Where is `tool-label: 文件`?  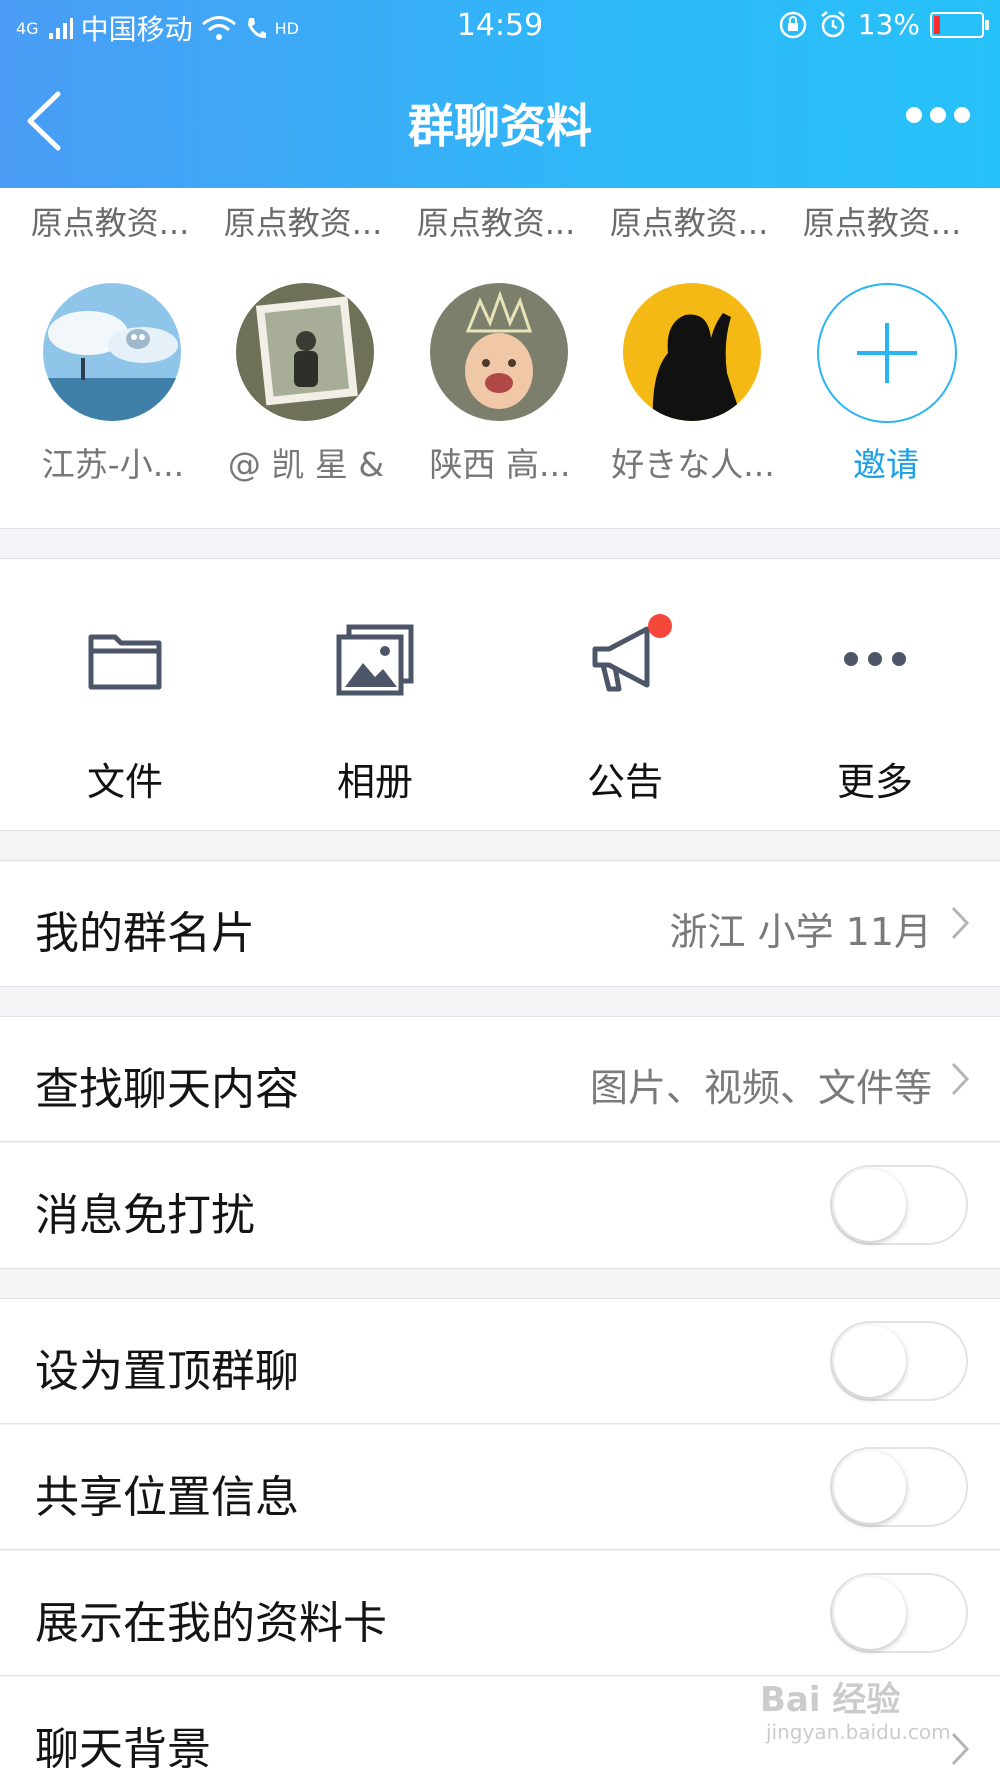 tool-label: 文件 is located at coordinates (124, 782).